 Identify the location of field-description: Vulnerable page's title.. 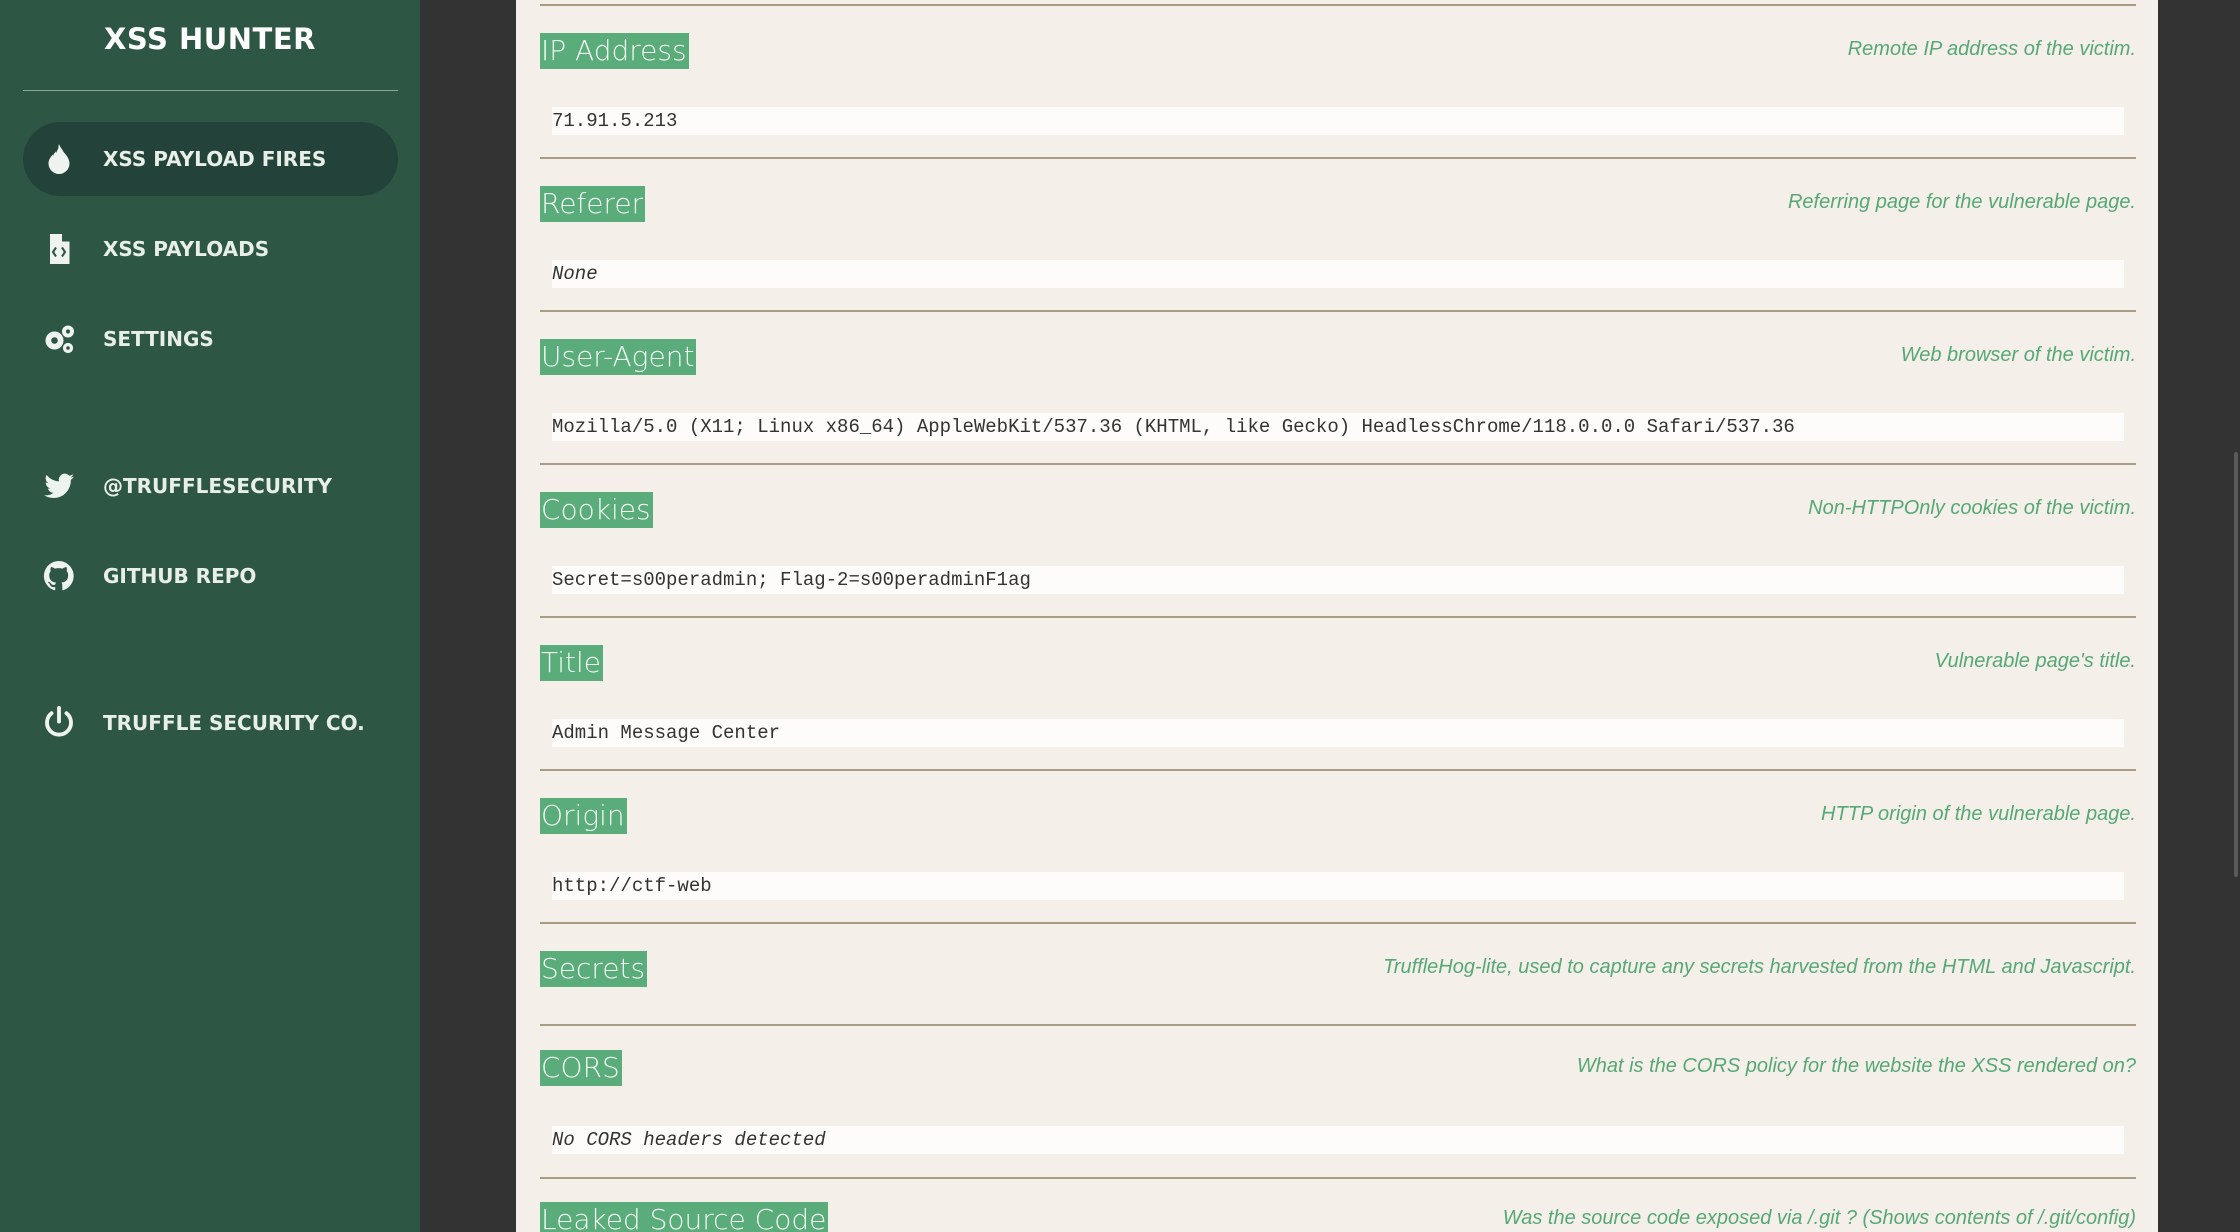
(2035, 661).